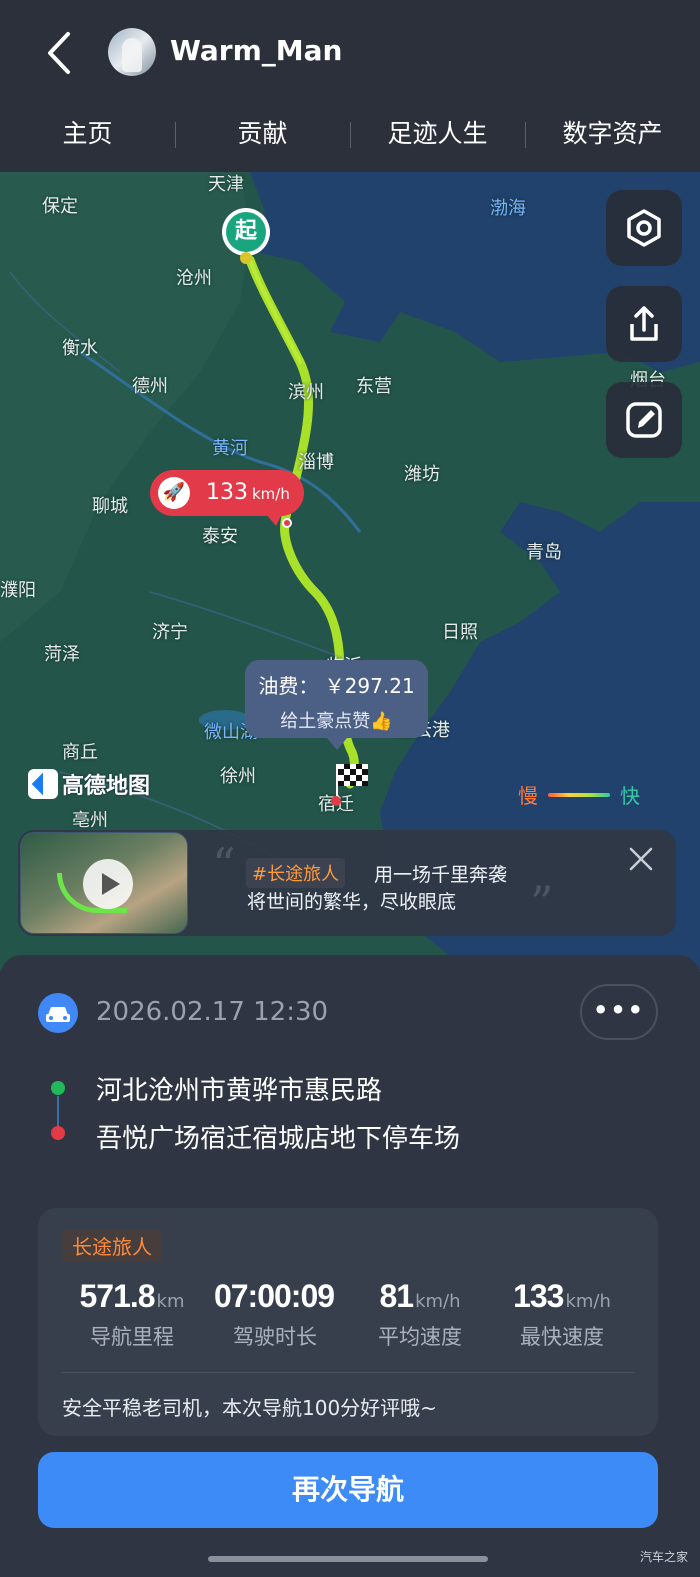 This screenshot has width=700, height=1577. What do you see at coordinates (336, 801) in the screenshot?
I see `end-point` at bounding box center [336, 801].